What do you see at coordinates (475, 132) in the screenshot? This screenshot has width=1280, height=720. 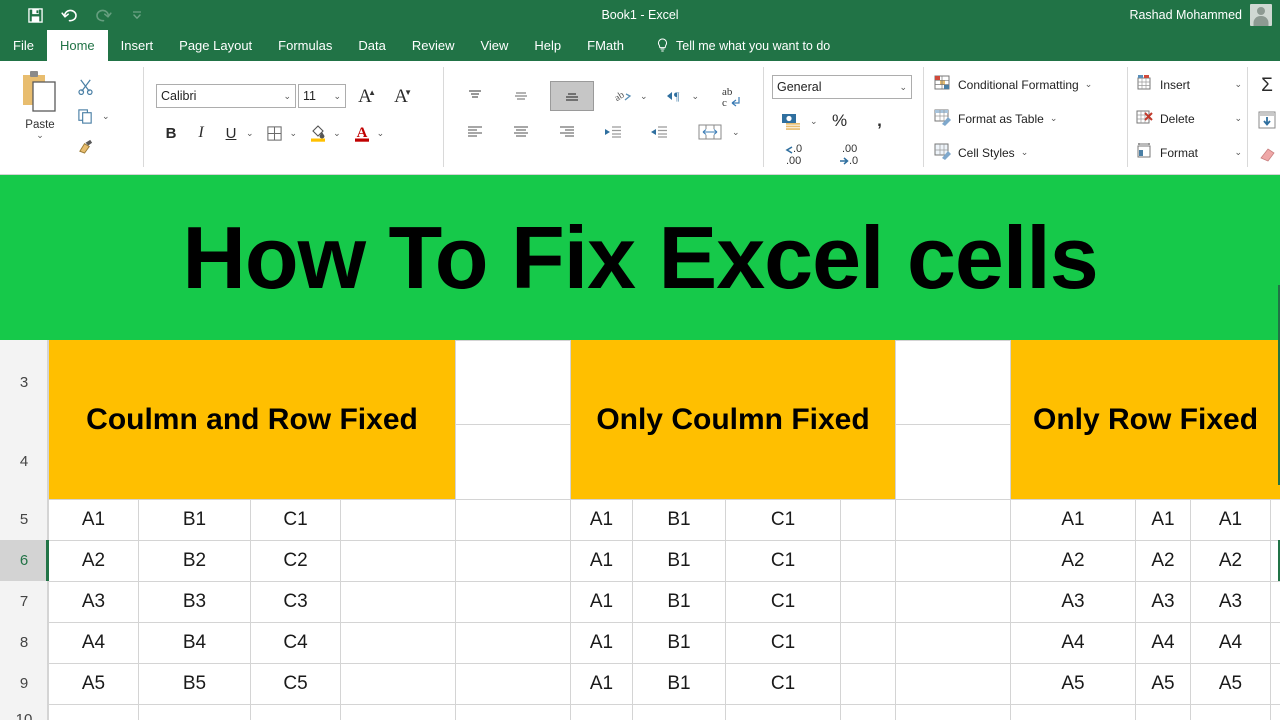 I see `align-left-button` at bounding box center [475, 132].